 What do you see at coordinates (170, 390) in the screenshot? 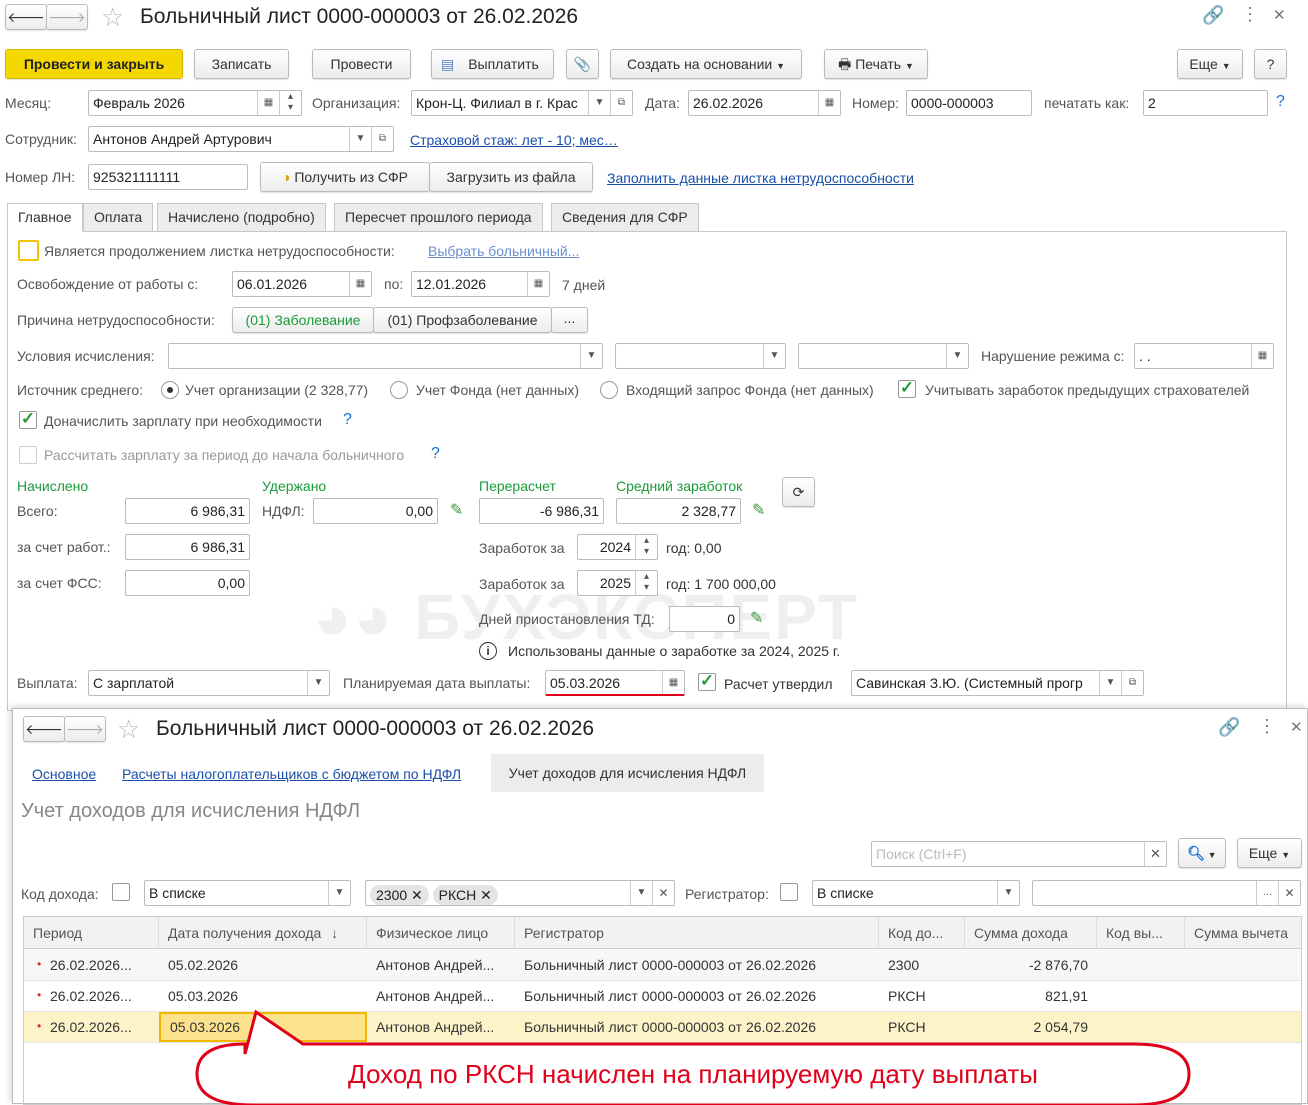
I see `source-org-radio` at bounding box center [170, 390].